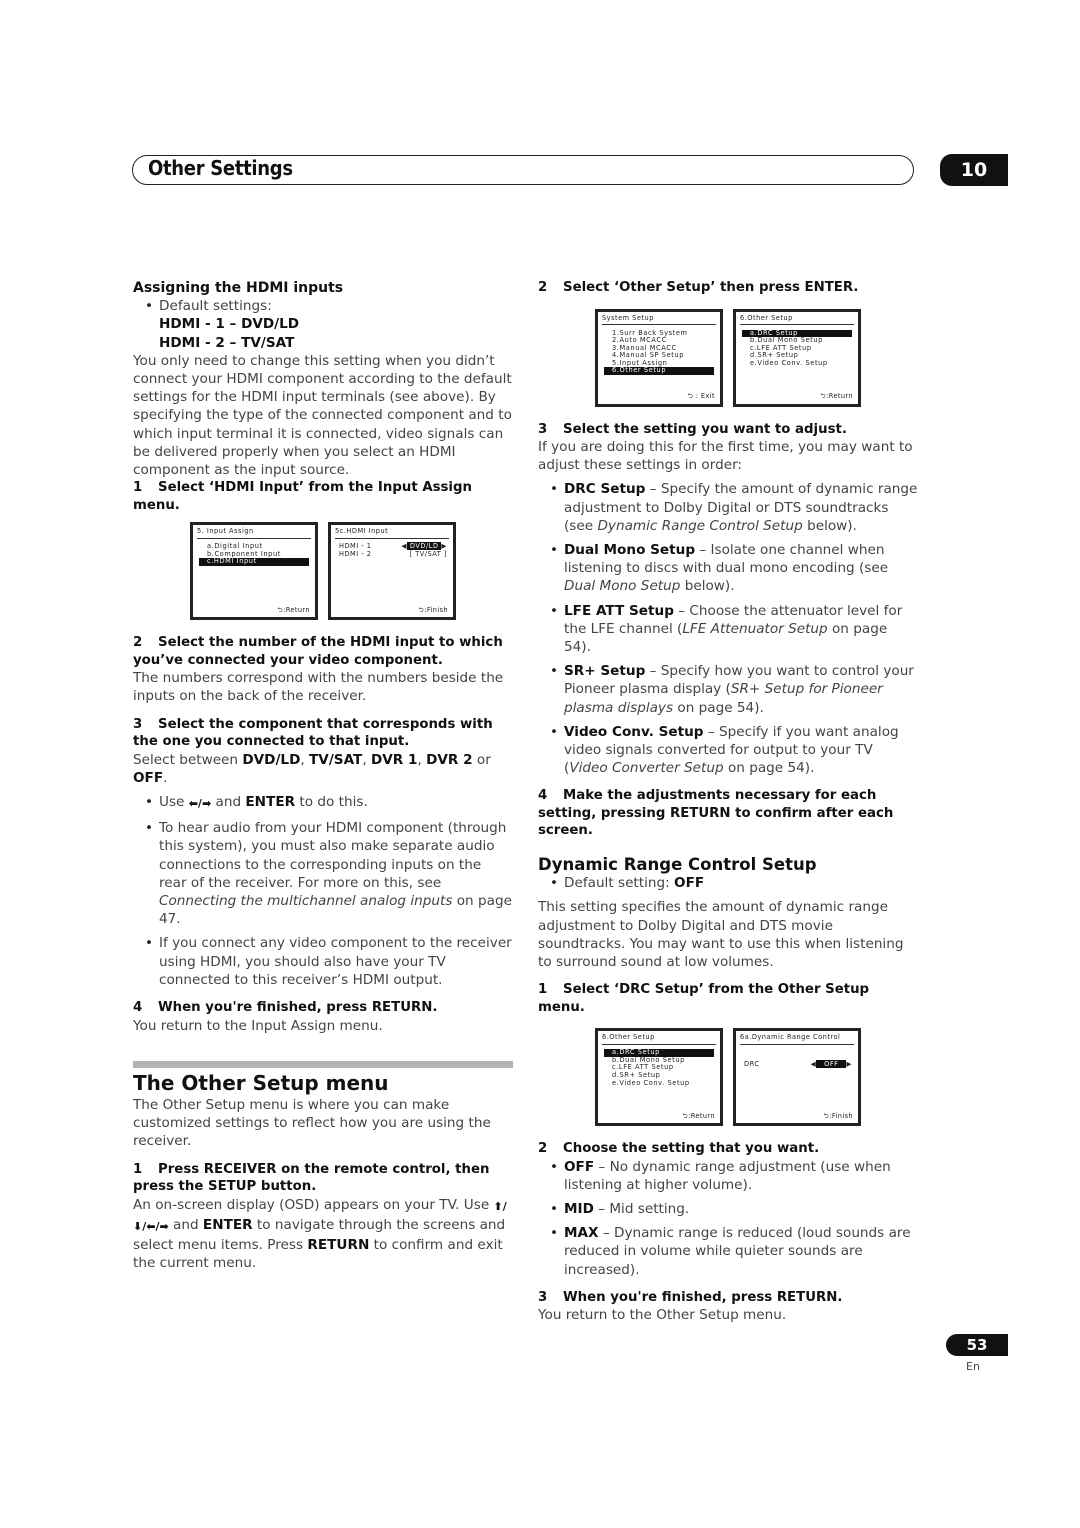 The image size is (1080, 1528). I want to click on default-hdmi-1: HDMI - 1 – DVD/LD, so click(229, 324).